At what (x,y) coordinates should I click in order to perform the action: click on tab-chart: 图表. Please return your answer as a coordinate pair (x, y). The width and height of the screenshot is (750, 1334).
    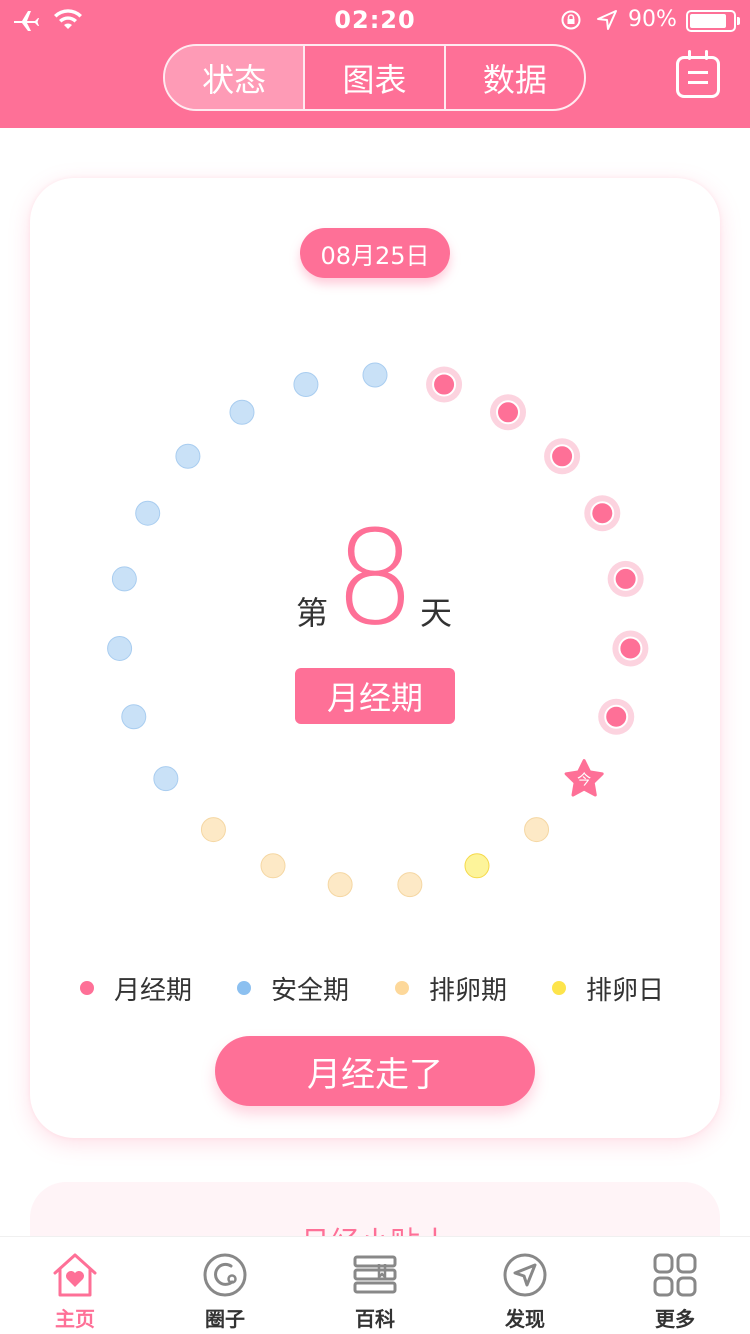
    Looking at the image, I should click on (373, 77).